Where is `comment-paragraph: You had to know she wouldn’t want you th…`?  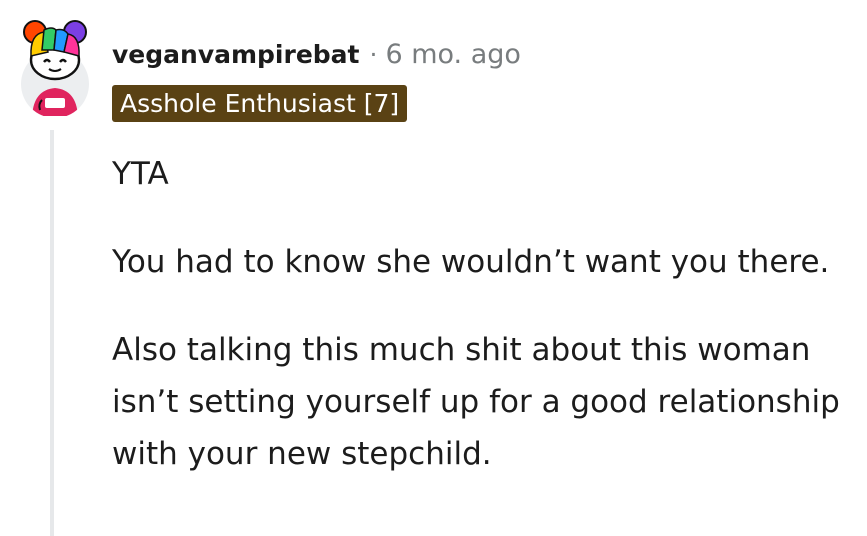
comment-paragraph: You had to know she wouldn’t want you th… is located at coordinates (471, 262).